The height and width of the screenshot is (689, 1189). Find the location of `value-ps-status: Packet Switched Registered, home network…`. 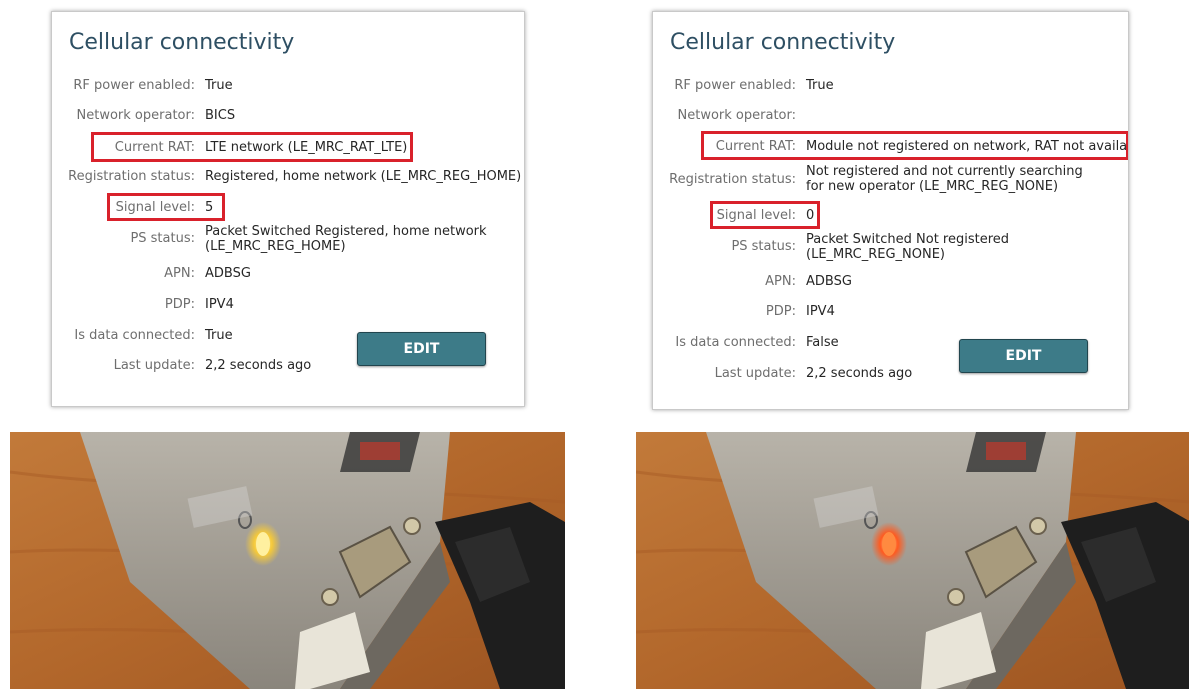

value-ps-status: Packet Switched Registered, home network… is located at coordinates (346, 239).